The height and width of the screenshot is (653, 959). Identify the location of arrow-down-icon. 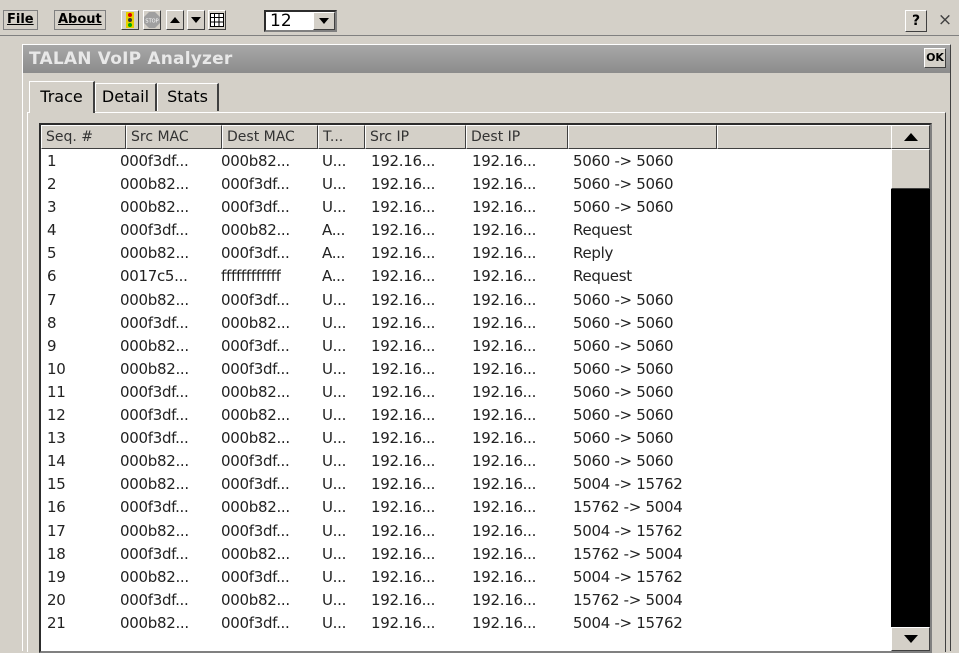
(196, 20).